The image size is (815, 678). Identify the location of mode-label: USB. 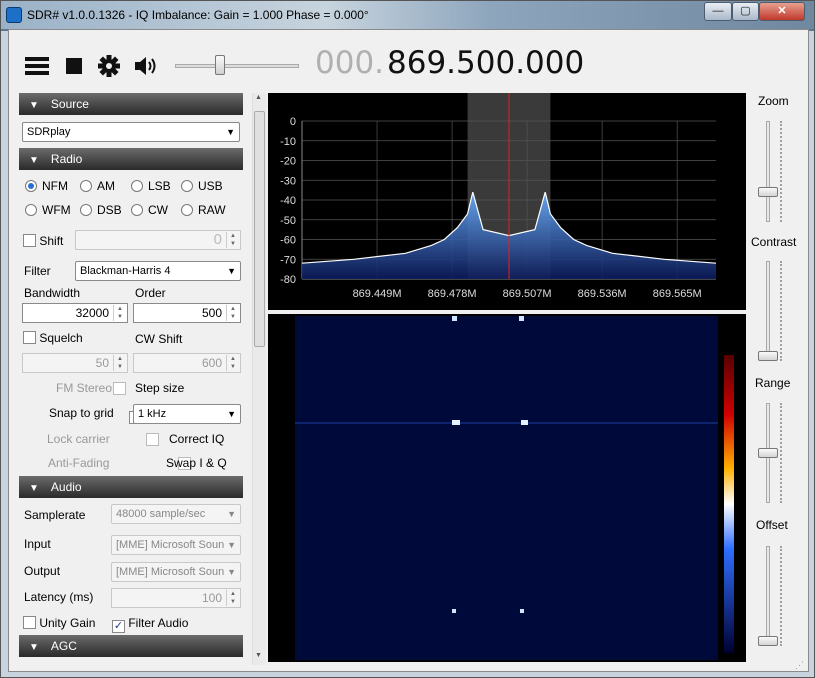
(210, 186).